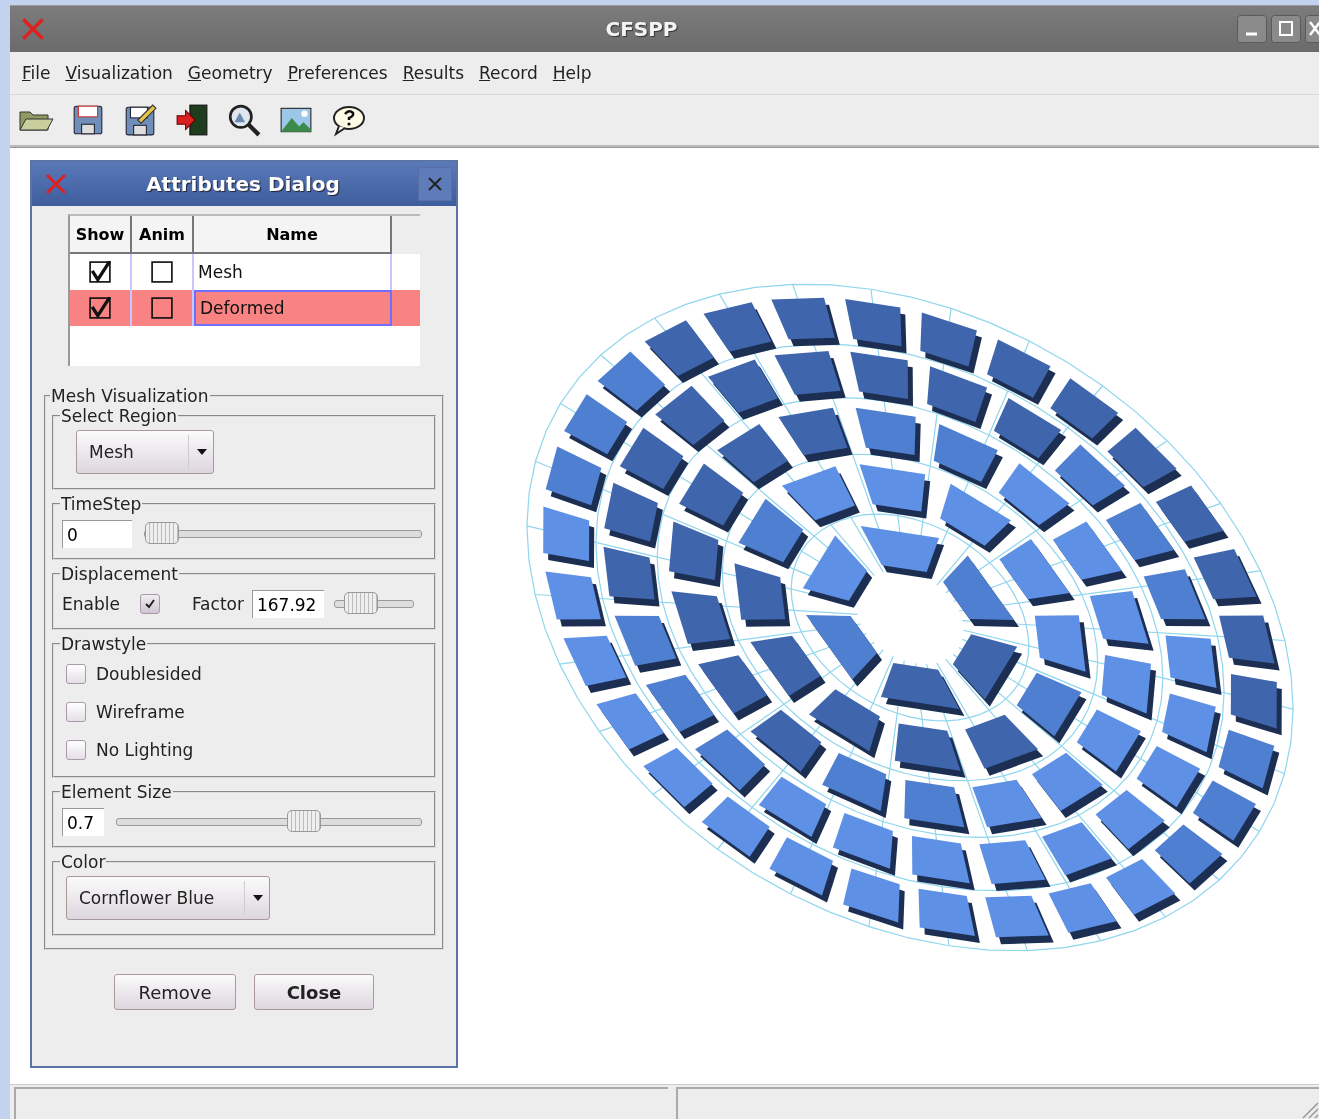 Image resolution: width=1319 pixels, height=1119 pixels. Describe the element at coordinates (119, 416) in the screenshot. I see `group-title: Select Region` at that location.